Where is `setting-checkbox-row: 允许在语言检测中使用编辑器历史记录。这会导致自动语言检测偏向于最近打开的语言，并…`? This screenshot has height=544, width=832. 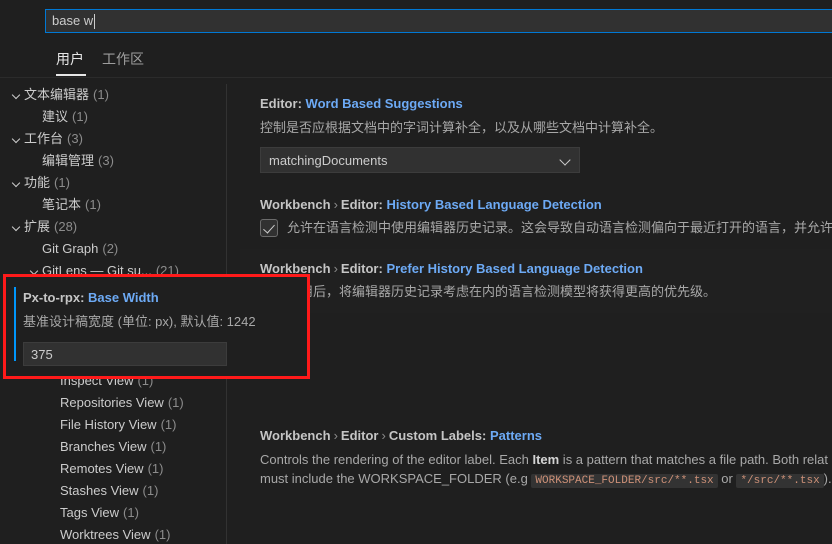
setting-checkbox-row: 允许在语言检测中使用编辑器历史记录。这会导致自动语言检测偏向于最近打开的语言，并… is located at coordinates (546, 228).